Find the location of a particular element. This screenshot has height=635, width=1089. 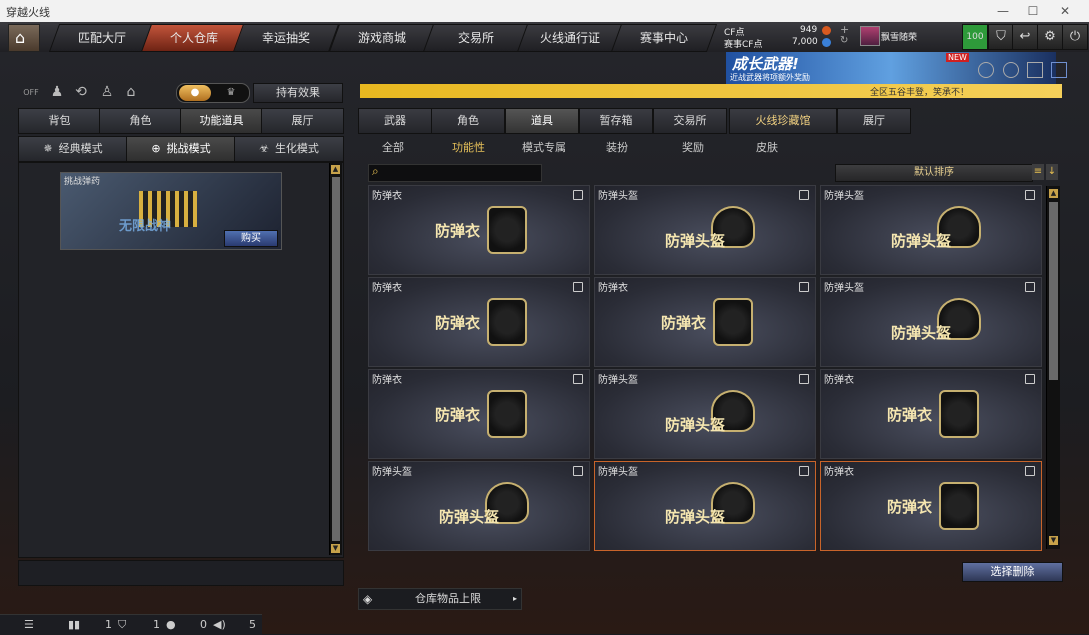

person-toggle-icon: ● is located at coordinates (195, 93).